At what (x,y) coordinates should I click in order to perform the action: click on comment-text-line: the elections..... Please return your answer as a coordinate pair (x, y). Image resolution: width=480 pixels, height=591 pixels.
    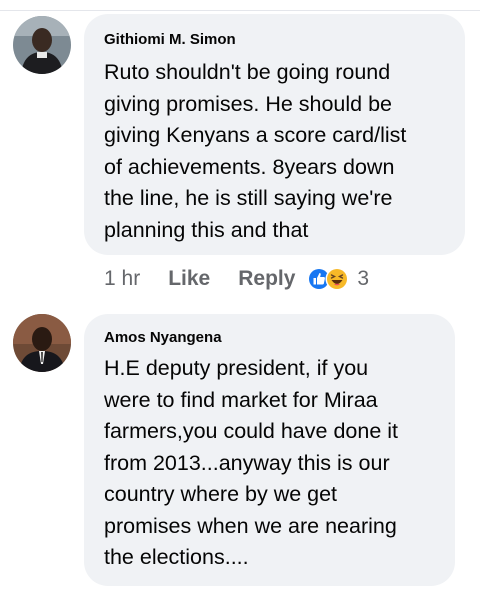
    Looking at the image, I should click on (176, 557).